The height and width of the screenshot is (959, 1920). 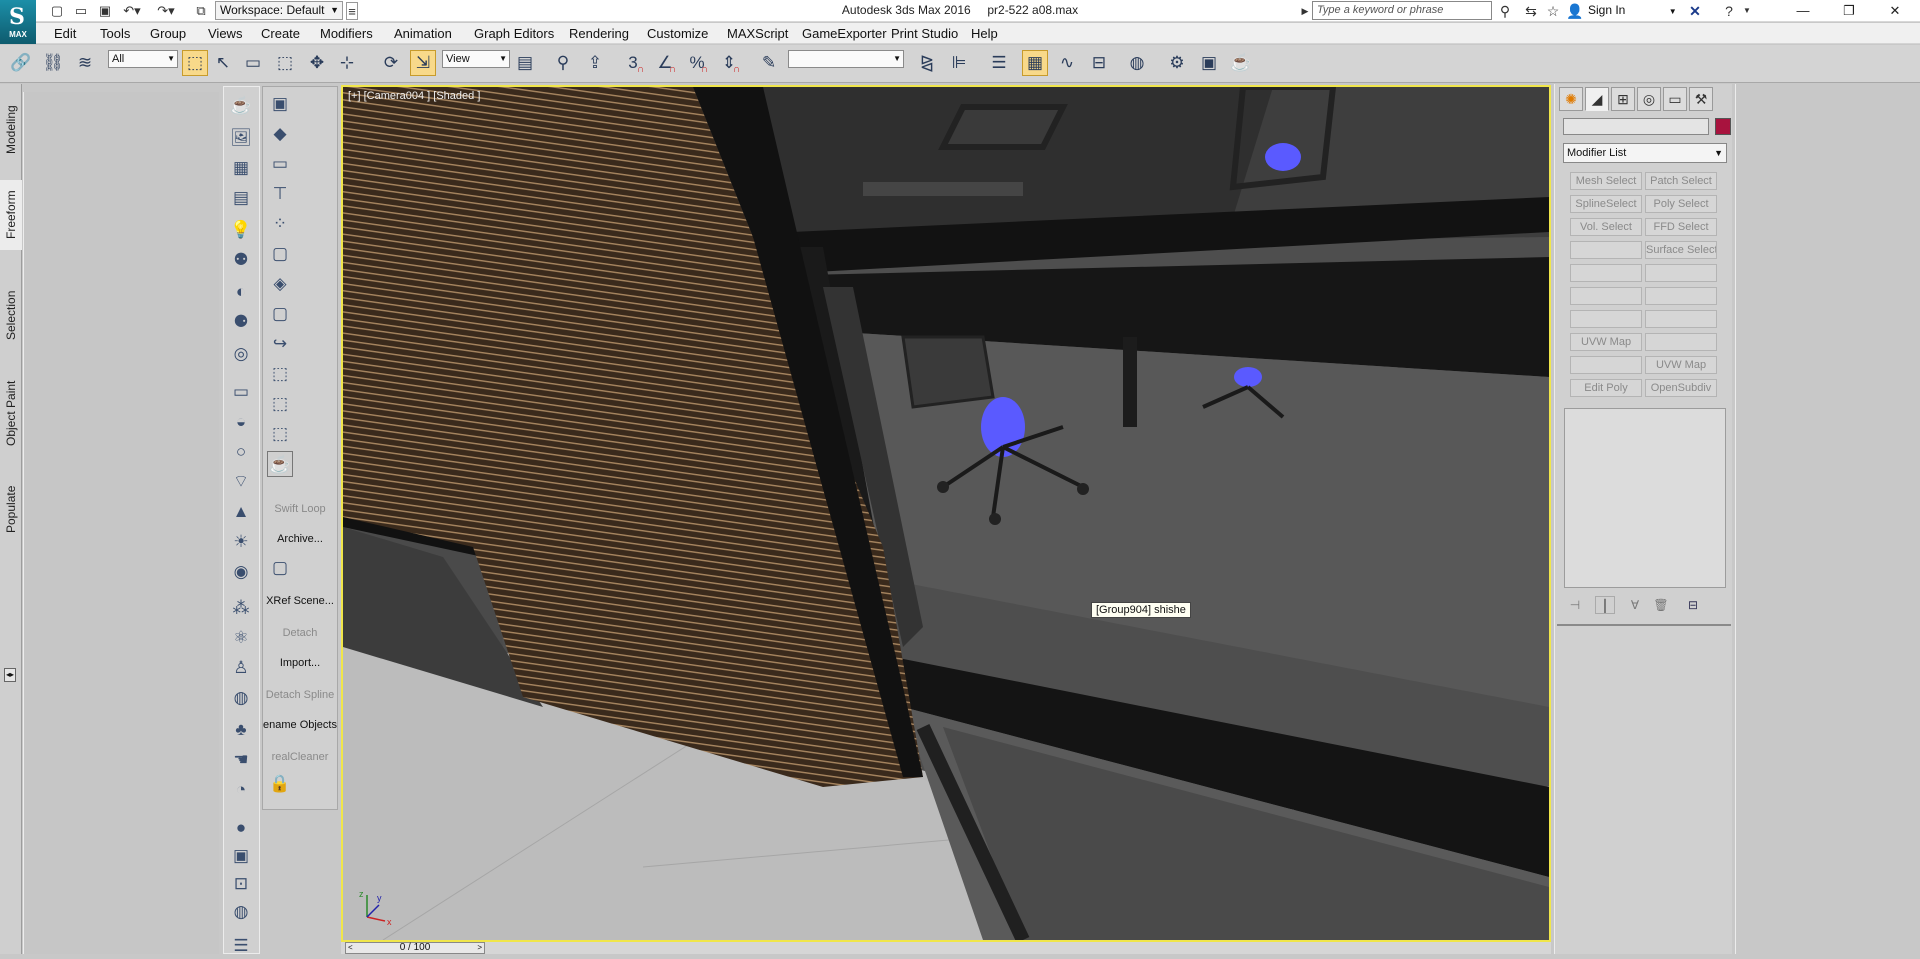 I want to click on poly-select-button: Poly Select, so click(x=1681, y=204).